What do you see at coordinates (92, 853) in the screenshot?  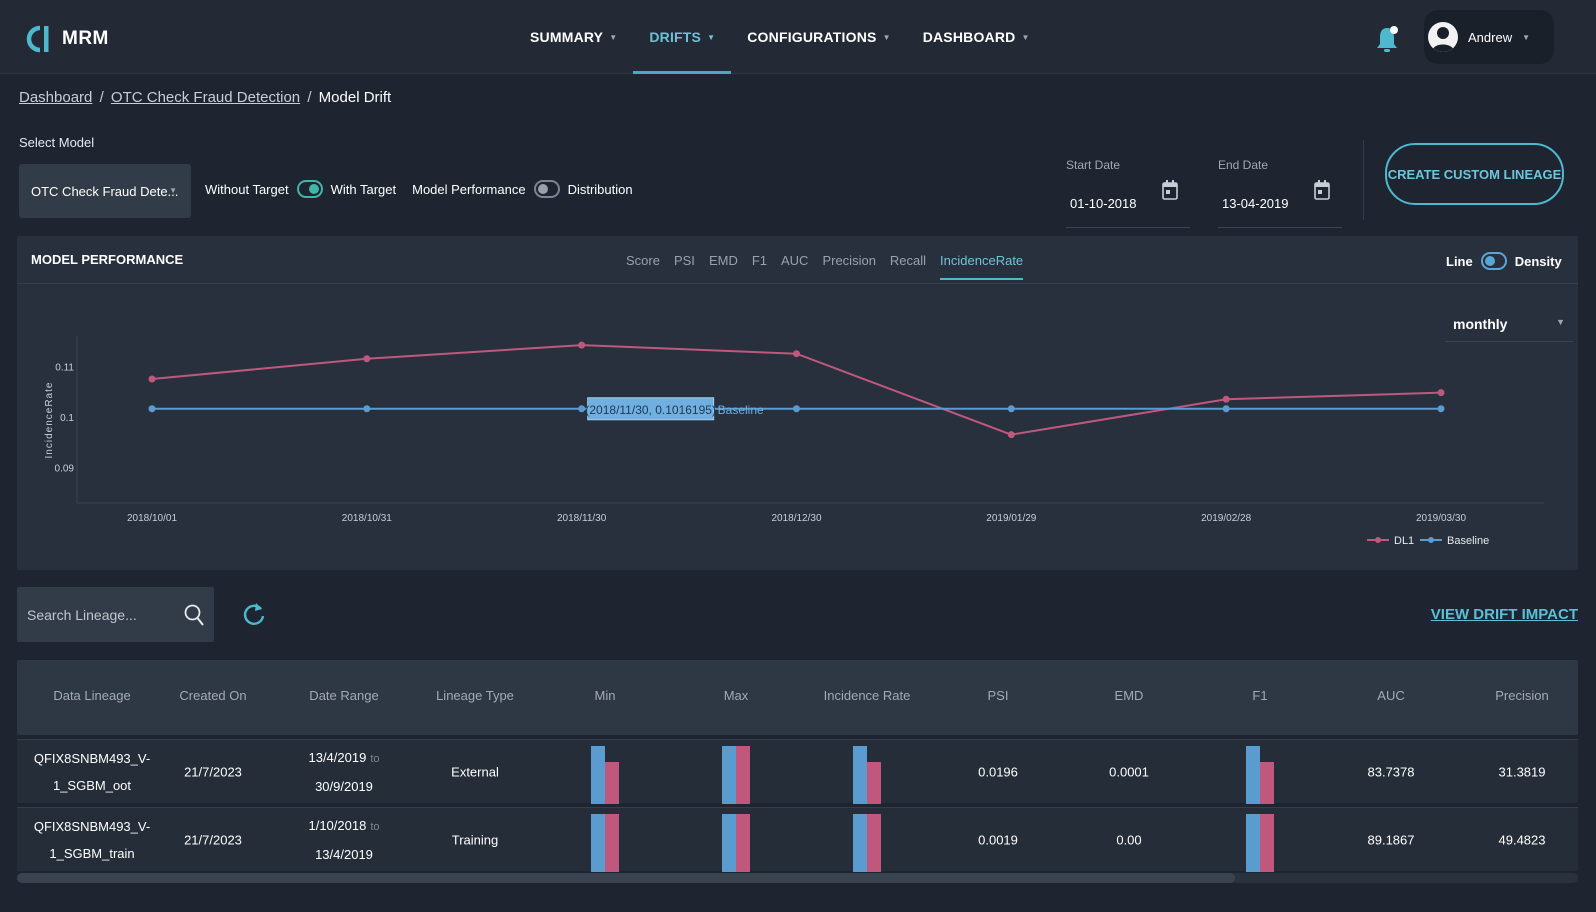 I see `lineage-name-line-2: 1_SGBM_train` at bounding box center [92, 853].